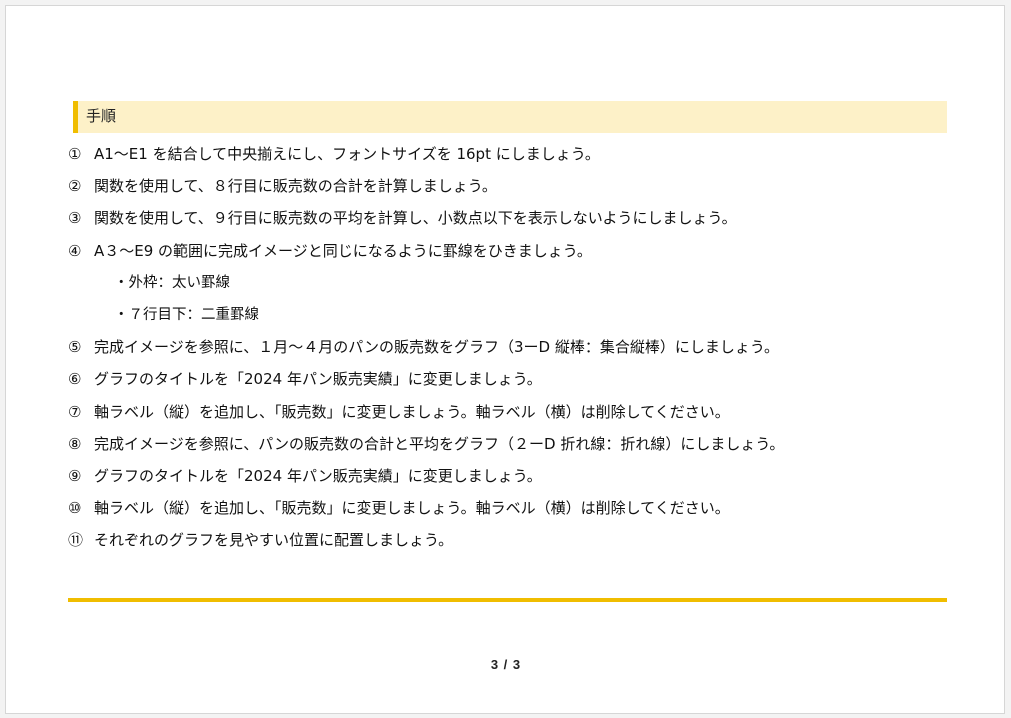  I want to click on step-number: ②, so click(75, 186).